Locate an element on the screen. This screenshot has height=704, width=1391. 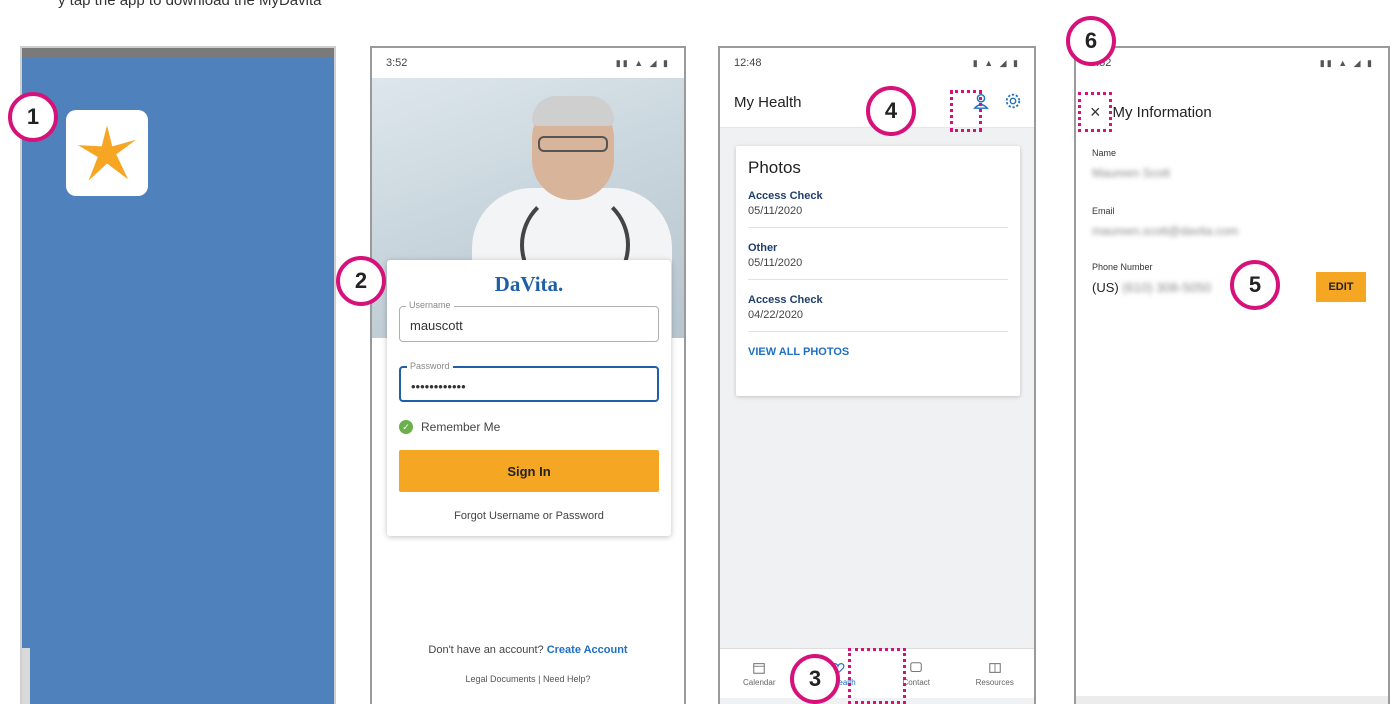
phone-number-value: (610) 308-5050 is located at coordinates (1167, 287).